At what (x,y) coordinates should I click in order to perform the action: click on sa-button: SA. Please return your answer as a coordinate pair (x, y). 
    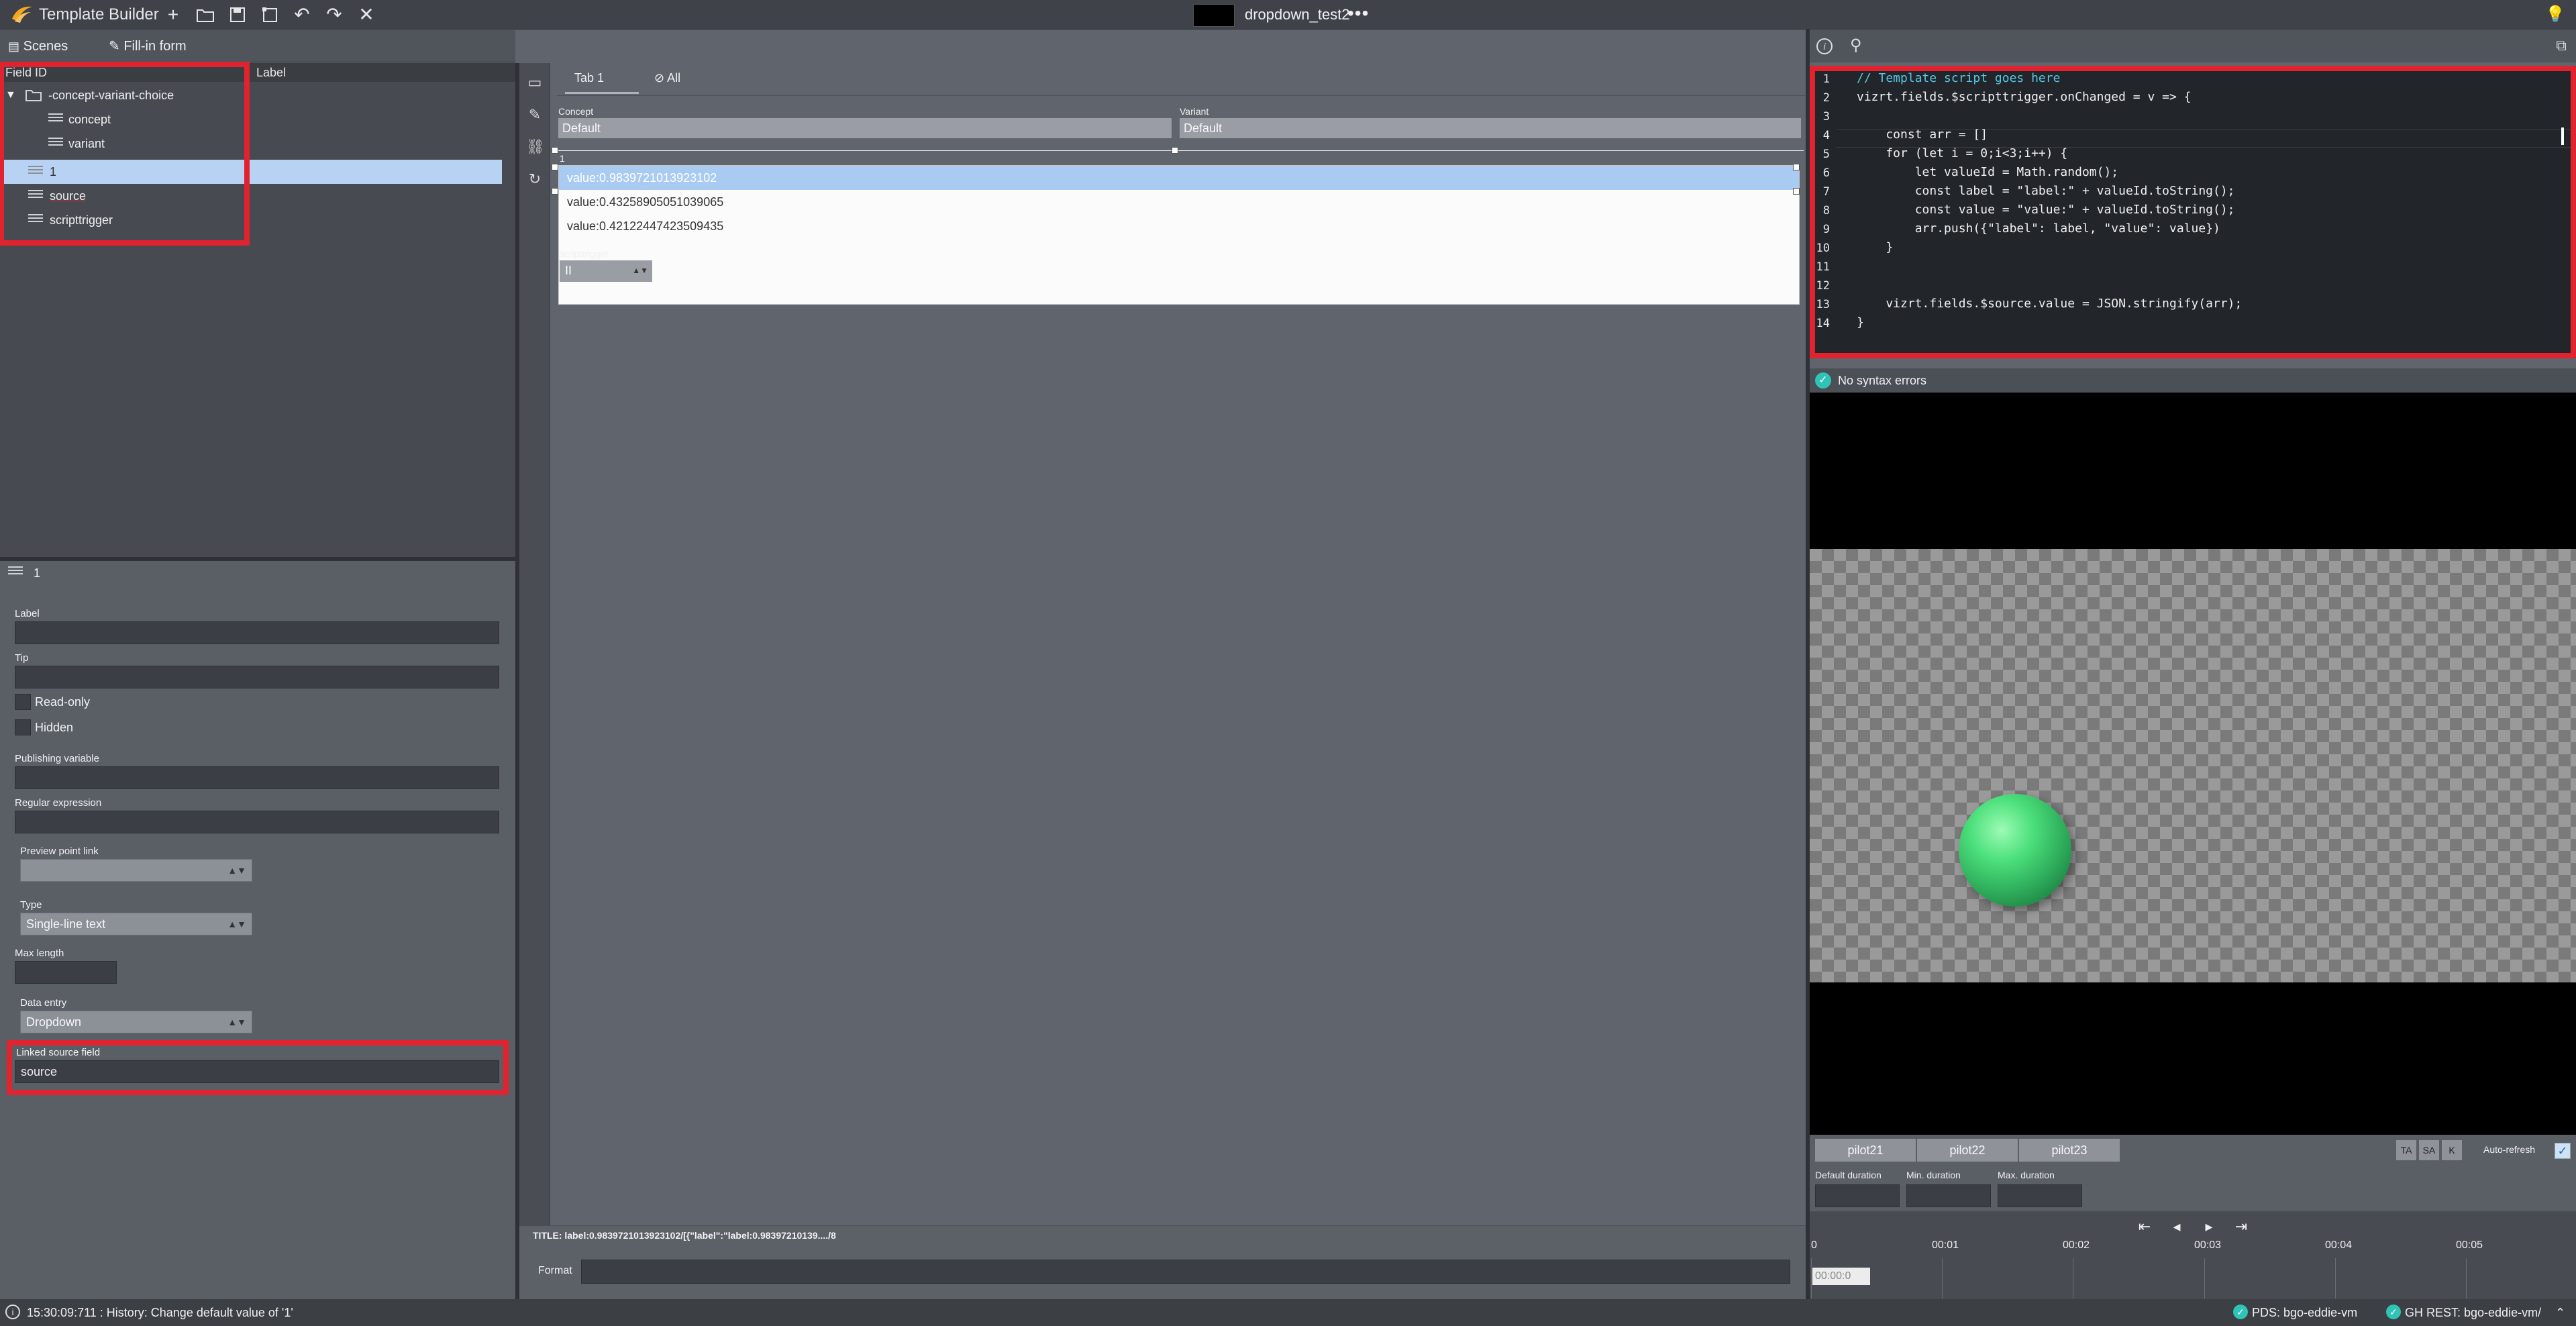
    Looking at the image, I should click on (2429, 1150).